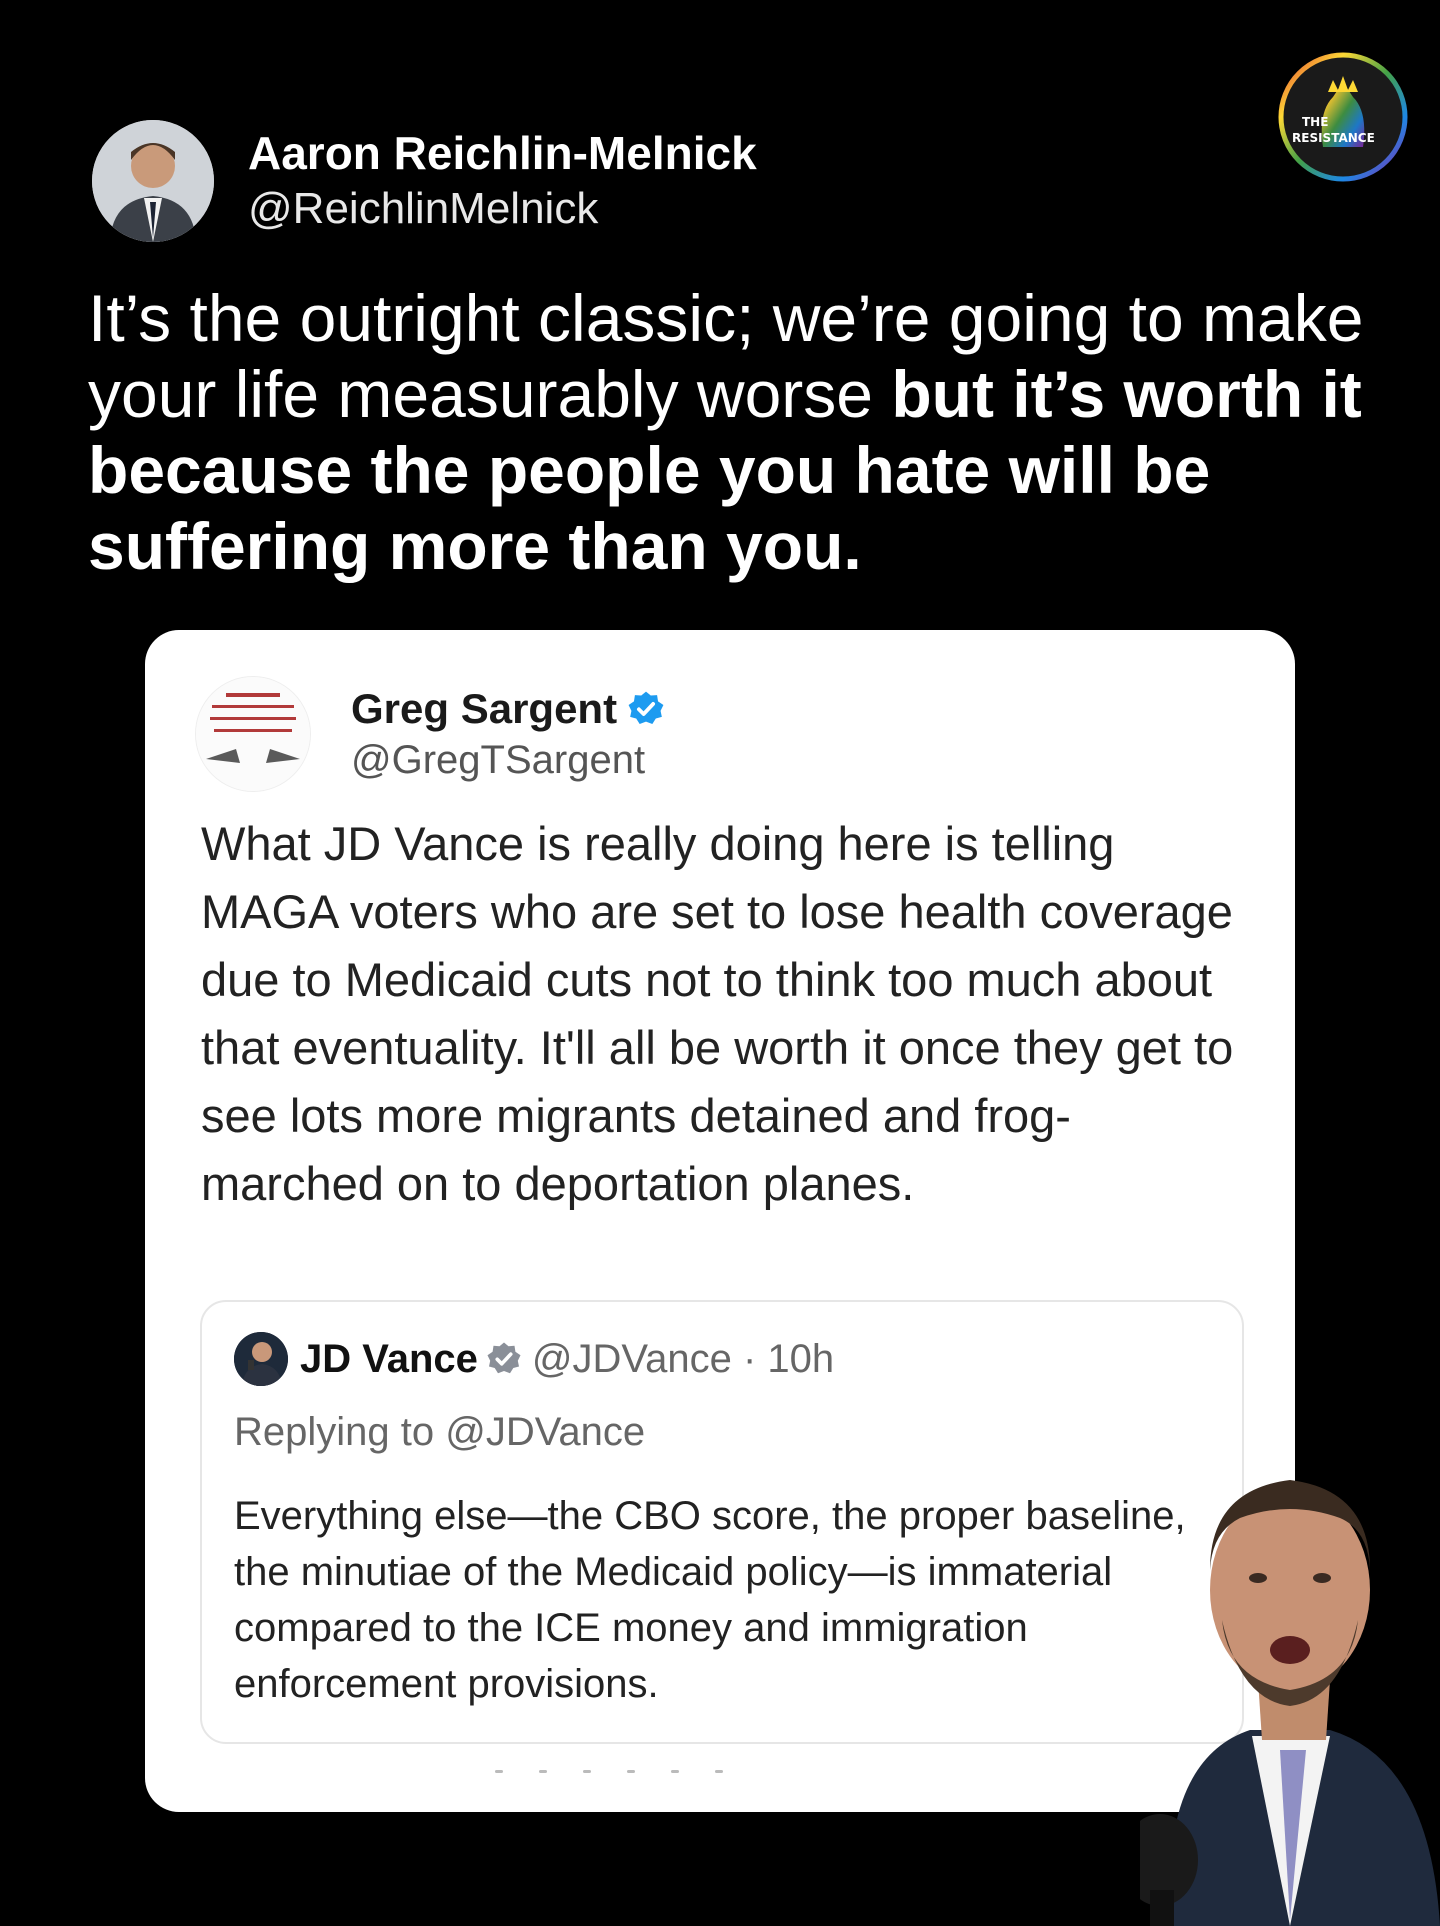  I want to click on resistance-logo: THE RESISTANCE, so click(1343, 117).